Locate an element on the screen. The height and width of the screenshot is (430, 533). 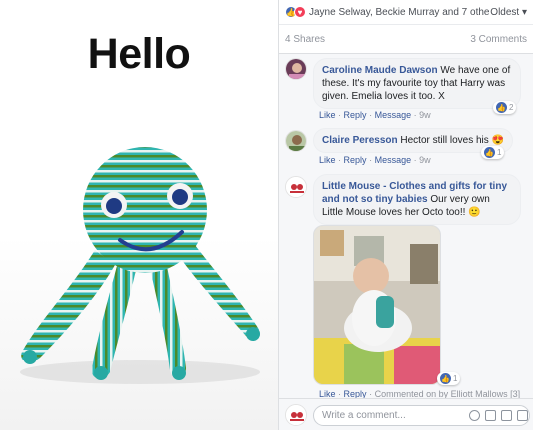
reaction-icons: 👍 ♥ is located at coordinates (295, 12).